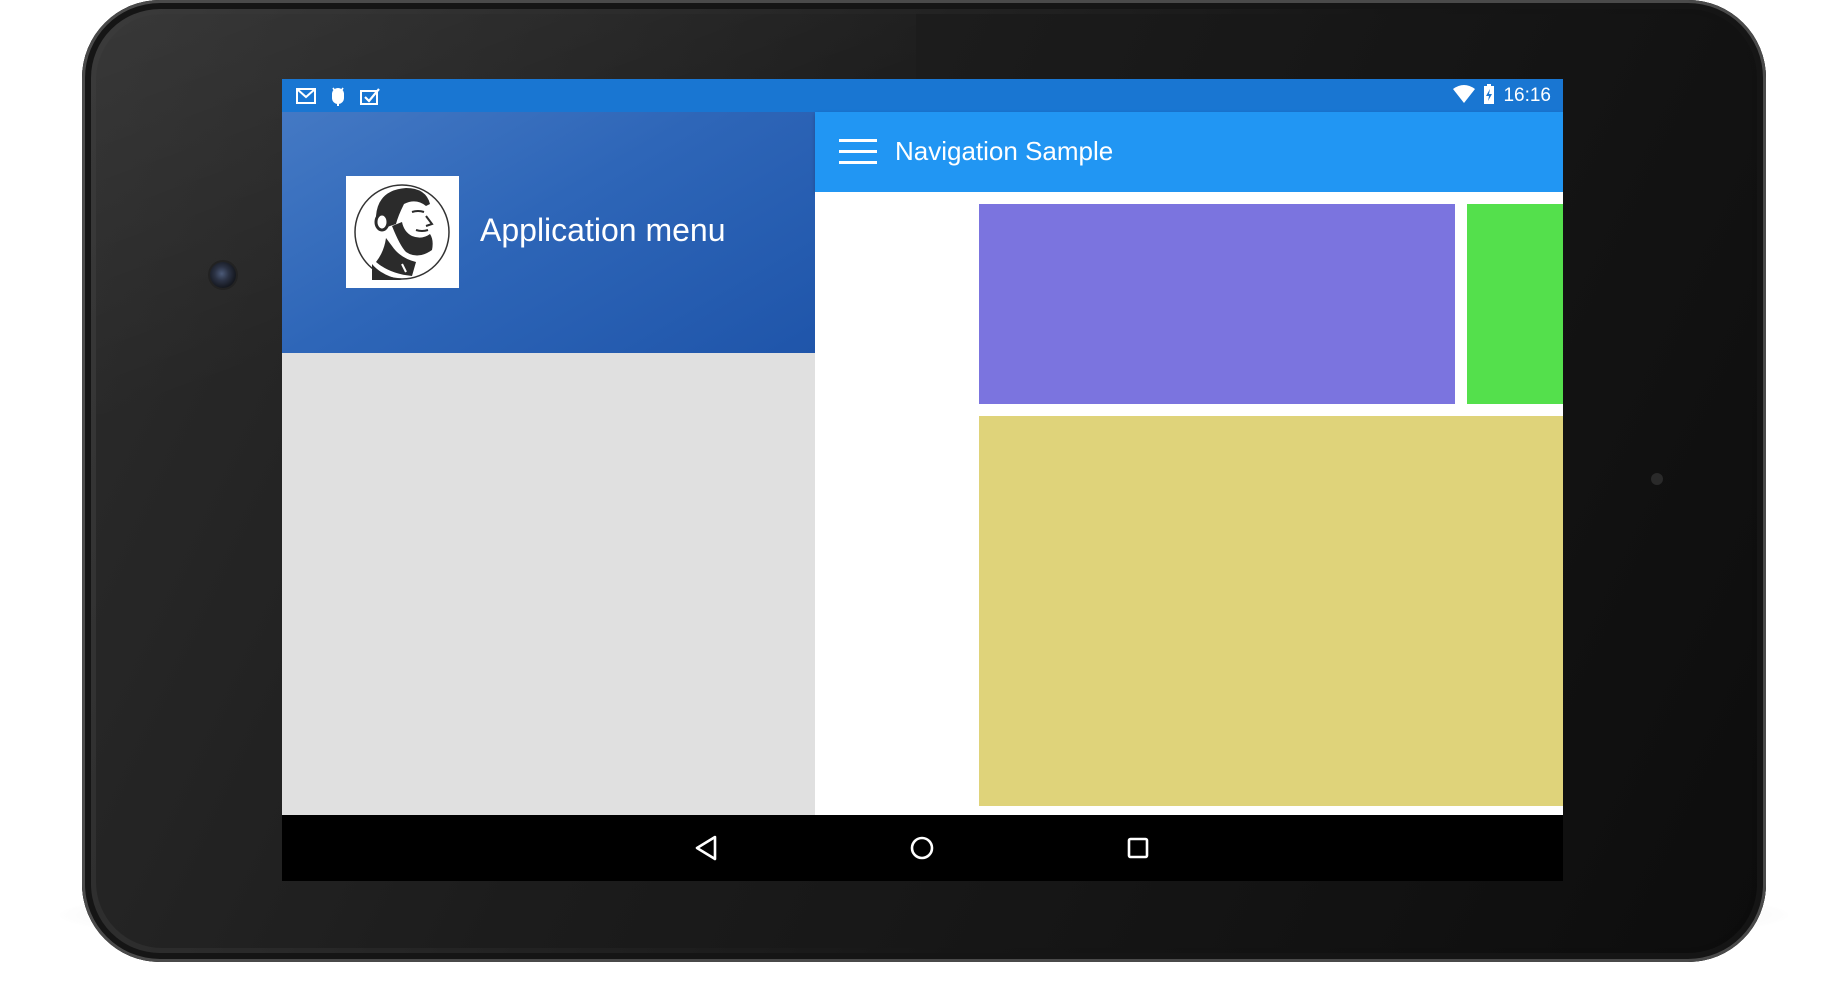  Describe the element at coordinates (858, 152) in the screenshot. I see `hamburger-menu-icon` at that location.